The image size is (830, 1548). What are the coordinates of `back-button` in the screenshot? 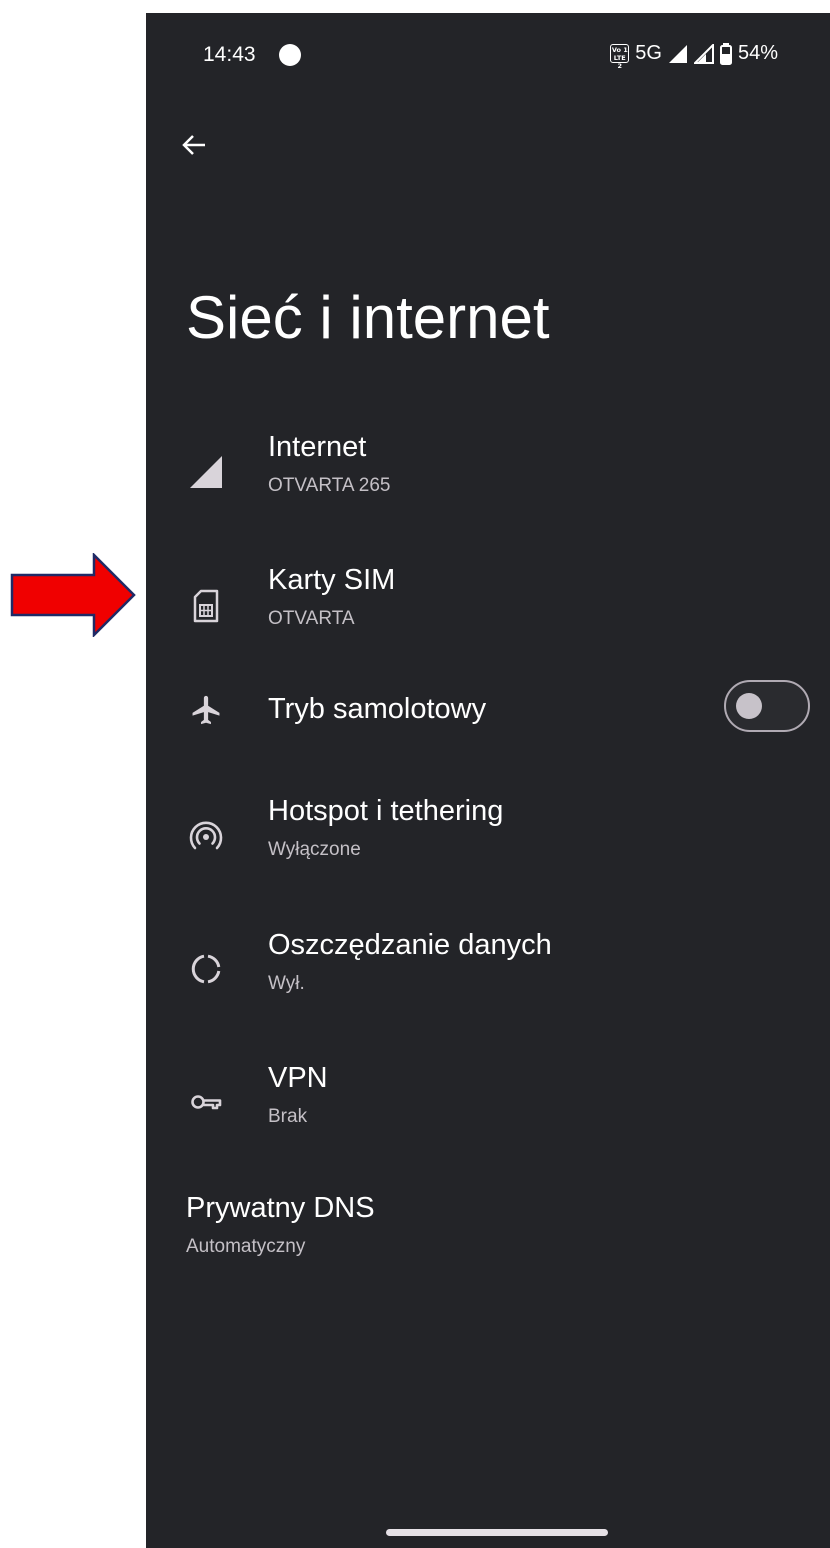 It's located at (194, 145).